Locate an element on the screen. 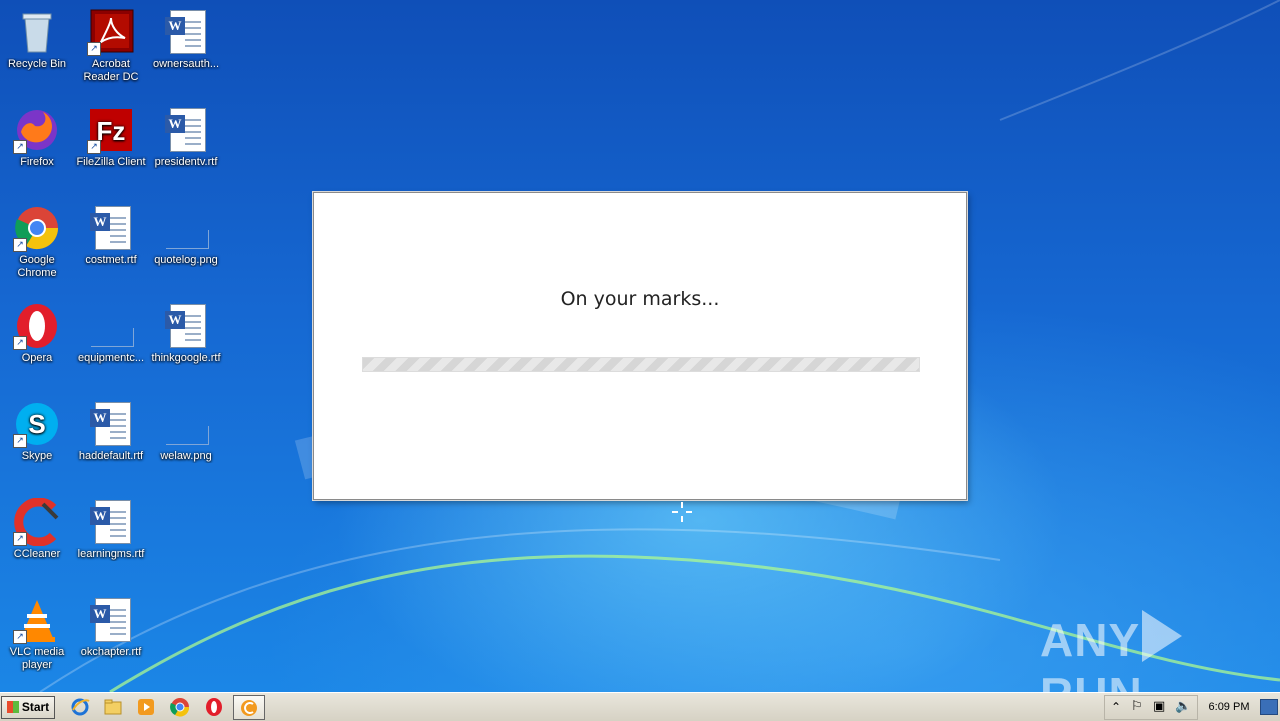 The width and height of the screenshot is (1280, 721). progress-bar is located at coordinates (641, 364).